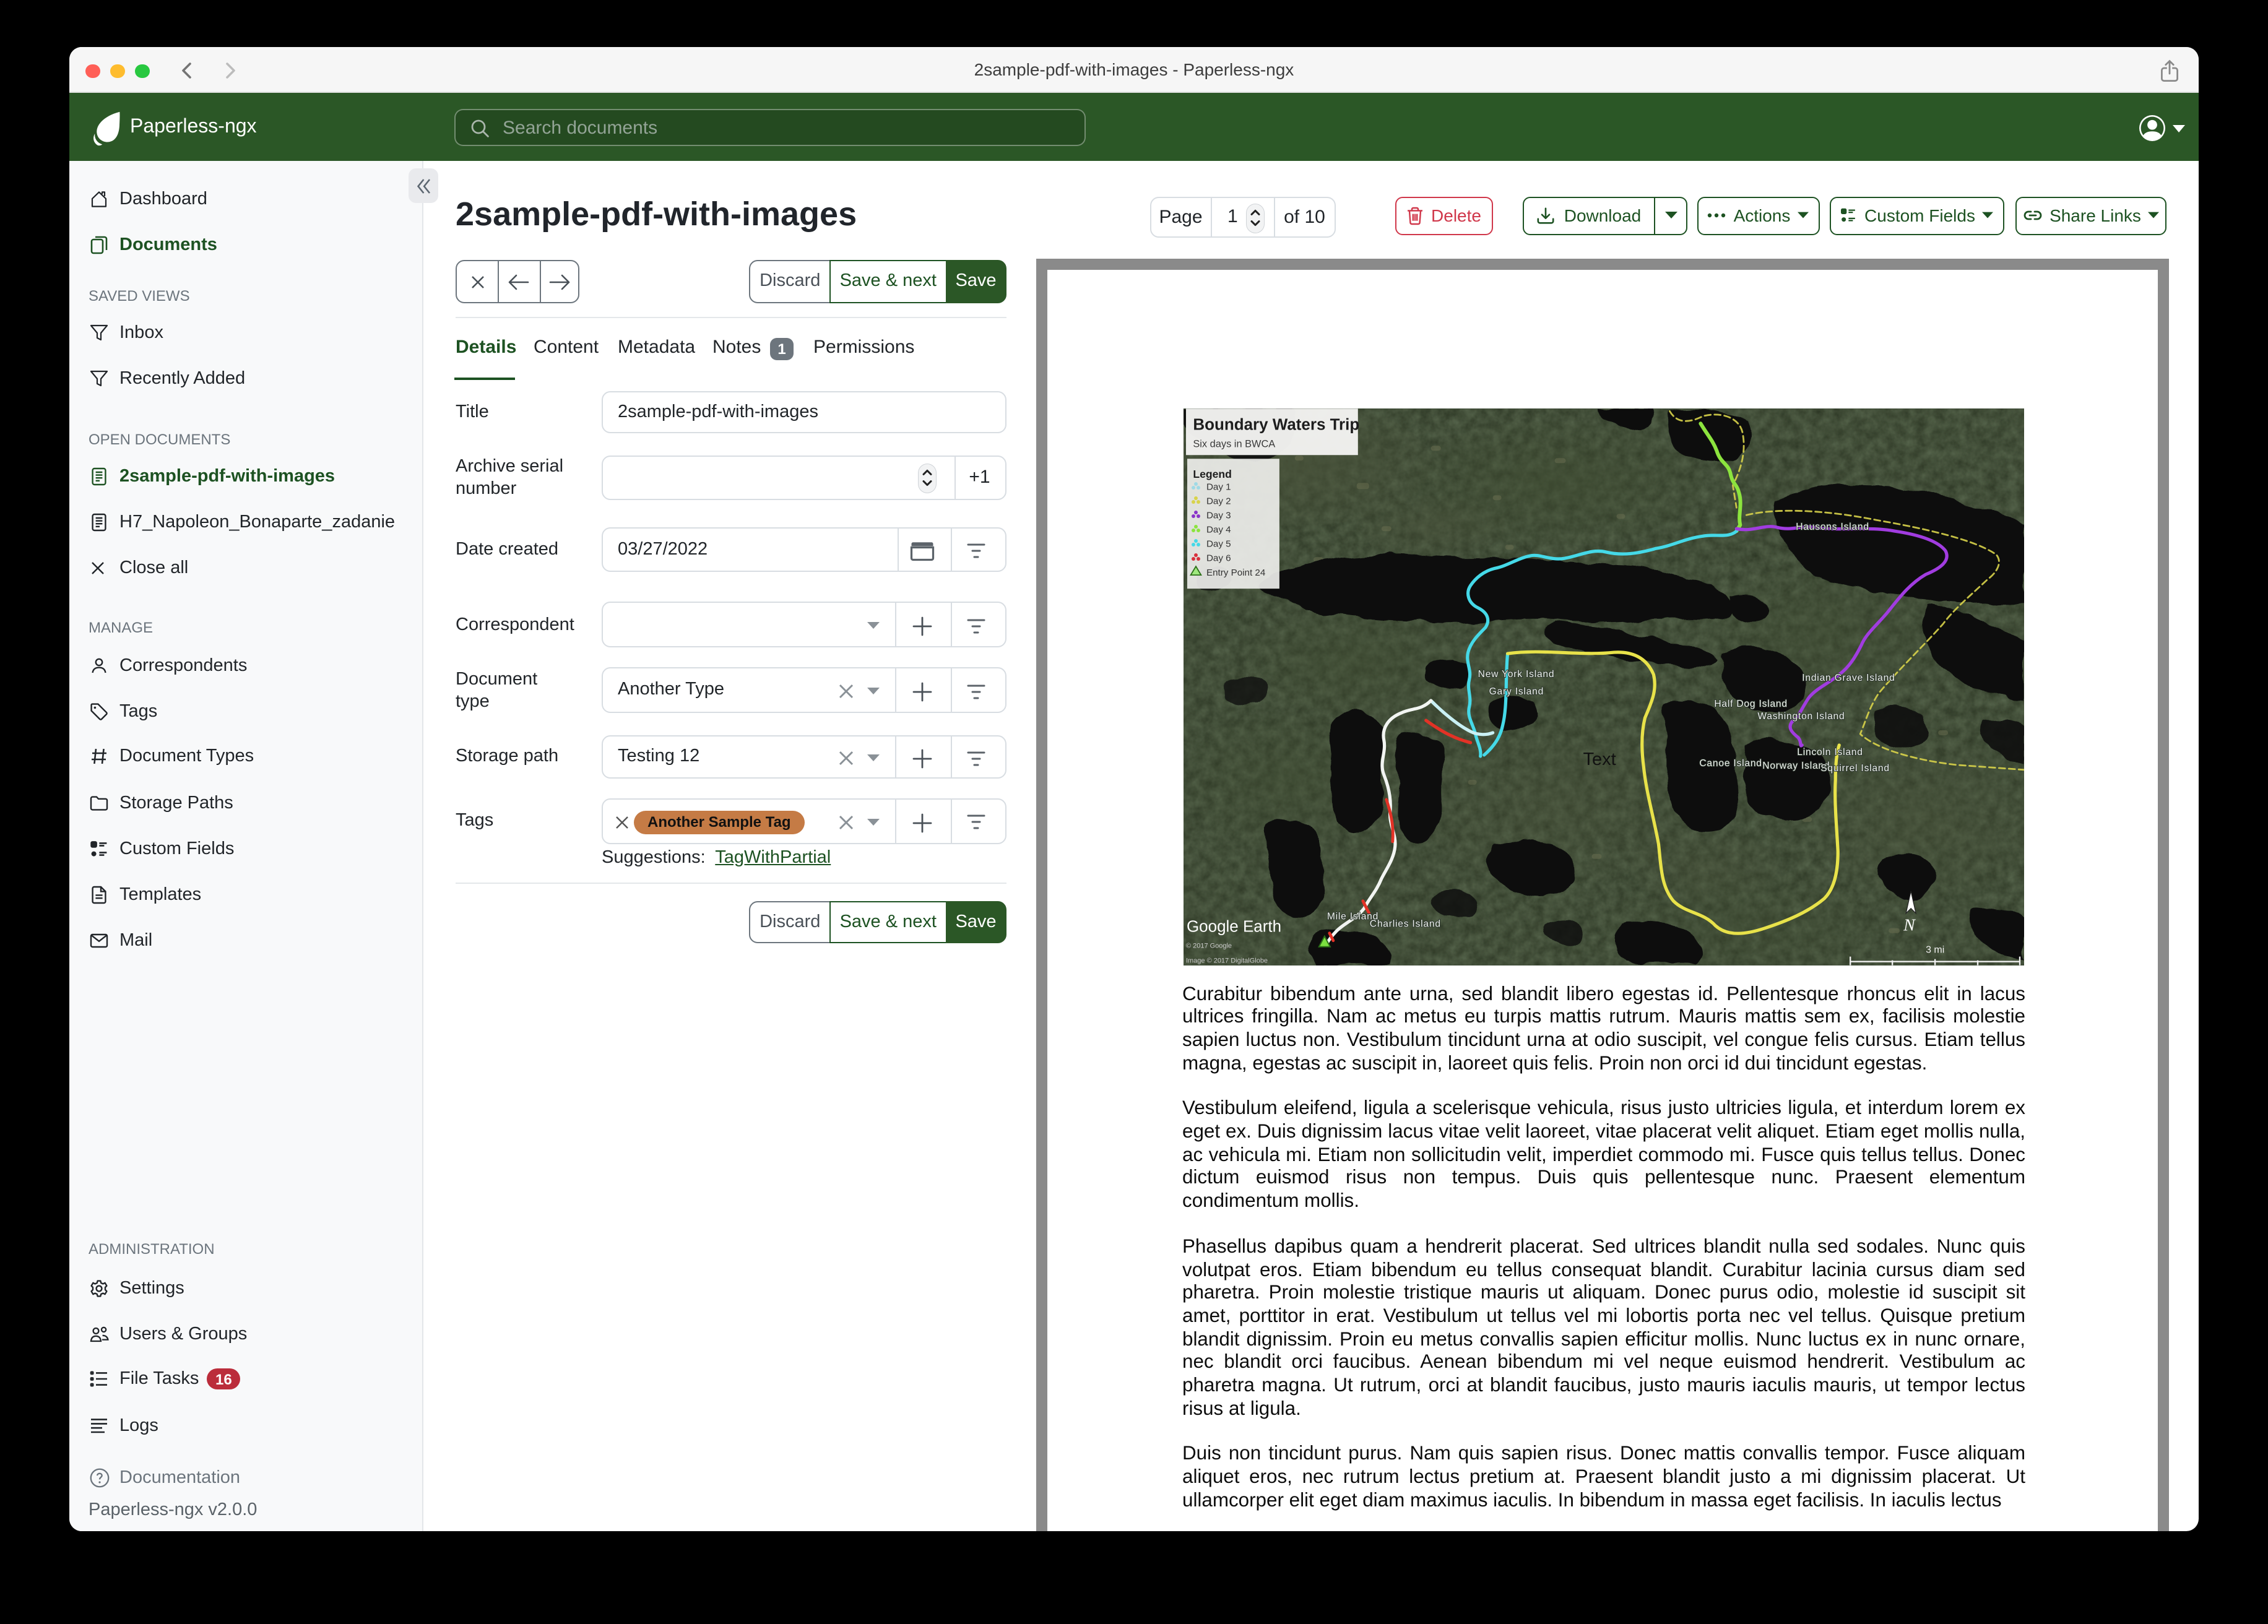  I want to click on svg-text: Half Dog Island, so click(1750, 704).